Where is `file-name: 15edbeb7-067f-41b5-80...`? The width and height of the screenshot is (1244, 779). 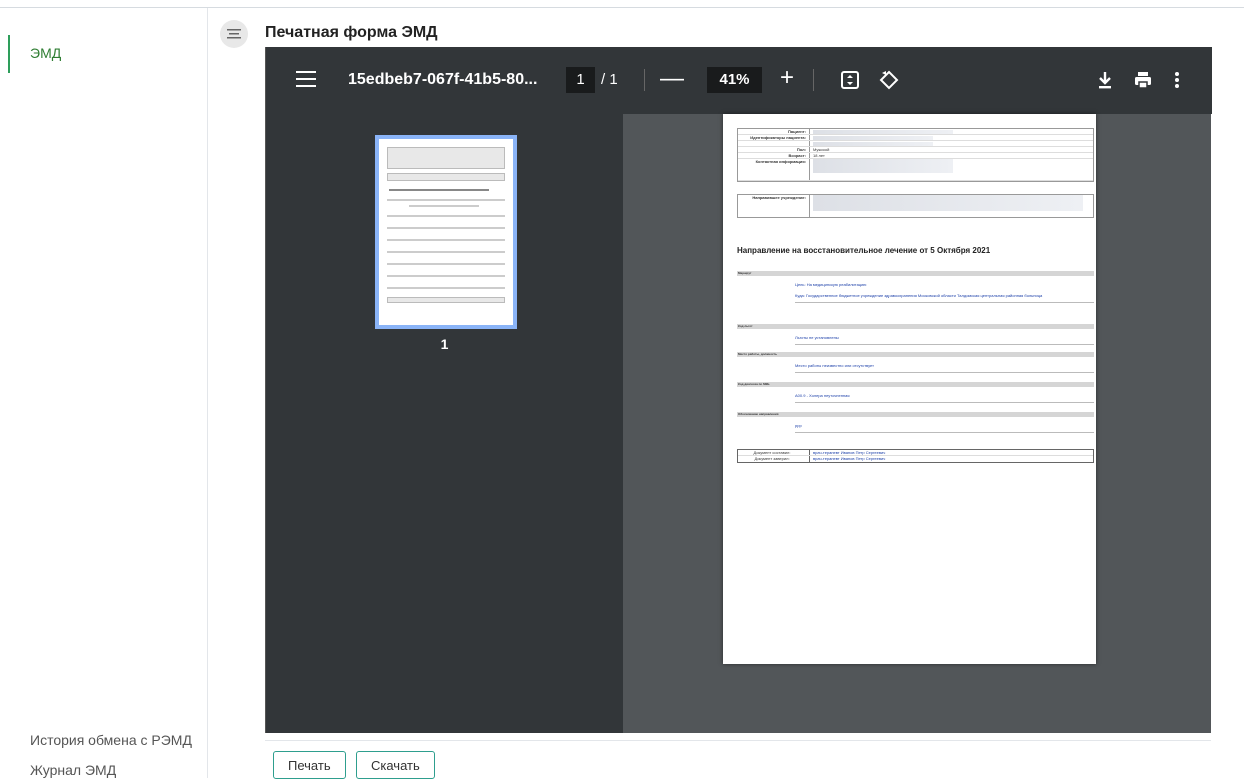 file-name: 15edbeb7-067f-41b5-80... is located at coordinates (443, 79).